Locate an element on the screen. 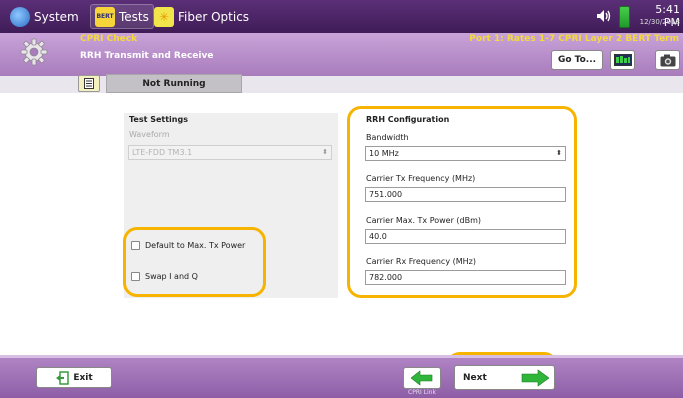 The height and width of the screenshot is (398, 683). test-name: CPRI Check is located at coordinates (109, 39).